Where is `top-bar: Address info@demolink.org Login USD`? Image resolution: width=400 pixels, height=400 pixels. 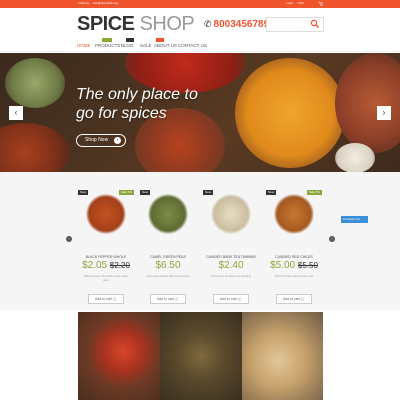 top-bar: Address info@demolink.org Login USD is located at coordinates (200, 4).